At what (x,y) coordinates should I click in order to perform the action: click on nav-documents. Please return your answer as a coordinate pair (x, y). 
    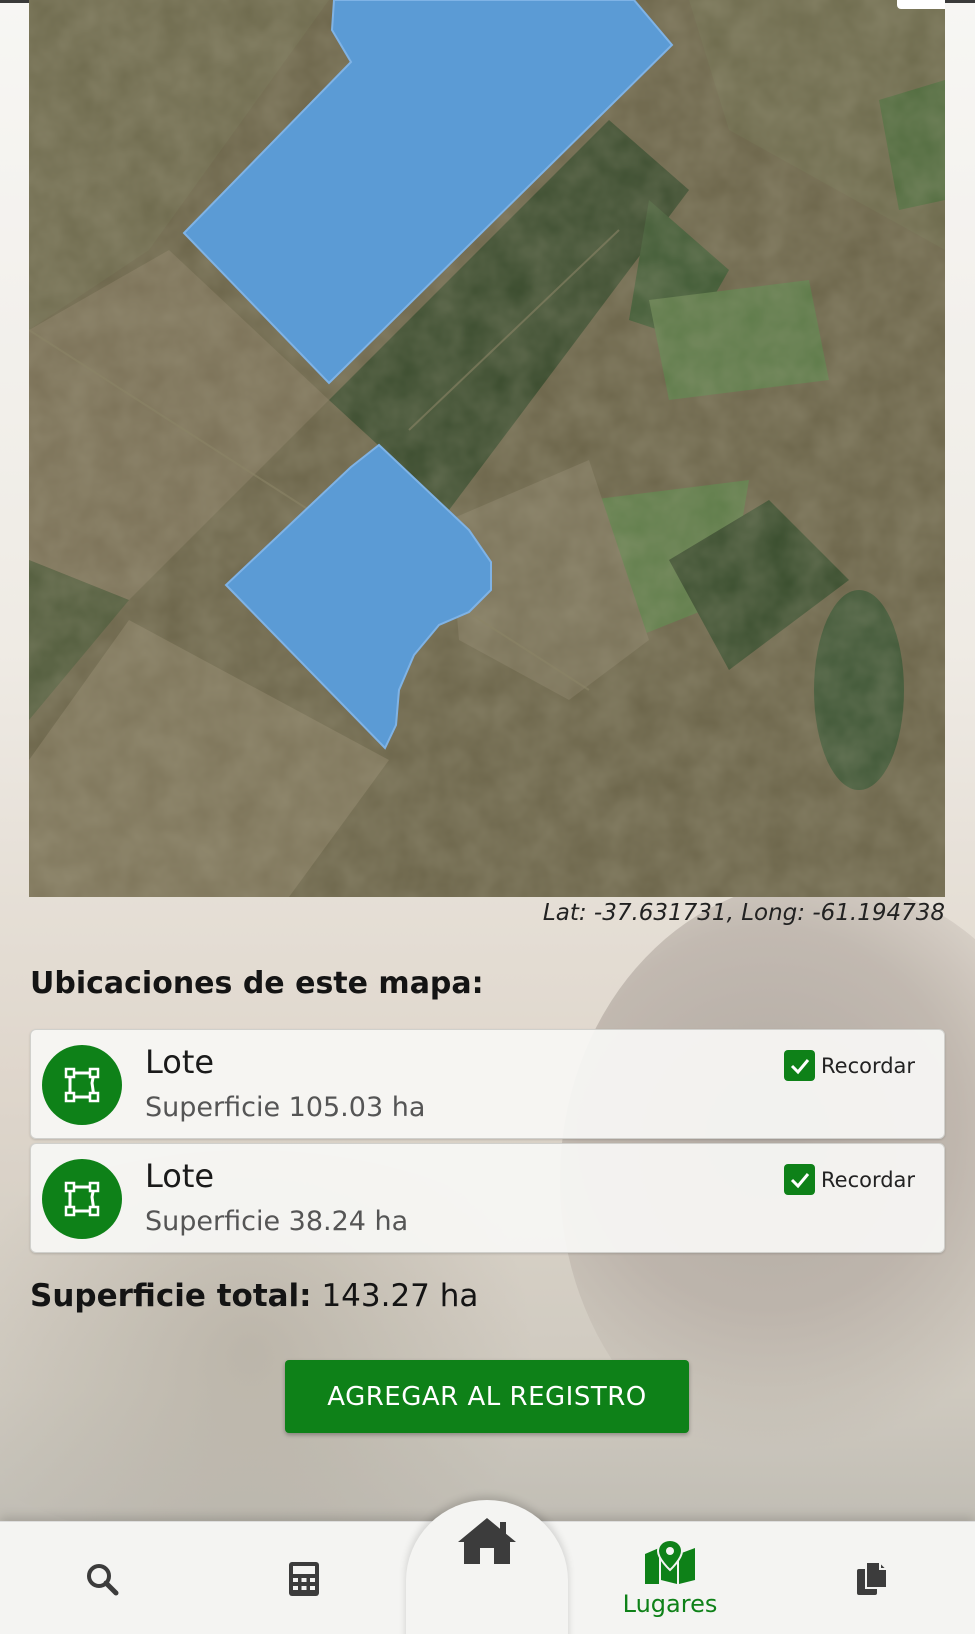
    Looking at the image, I should click on (872, 1578).